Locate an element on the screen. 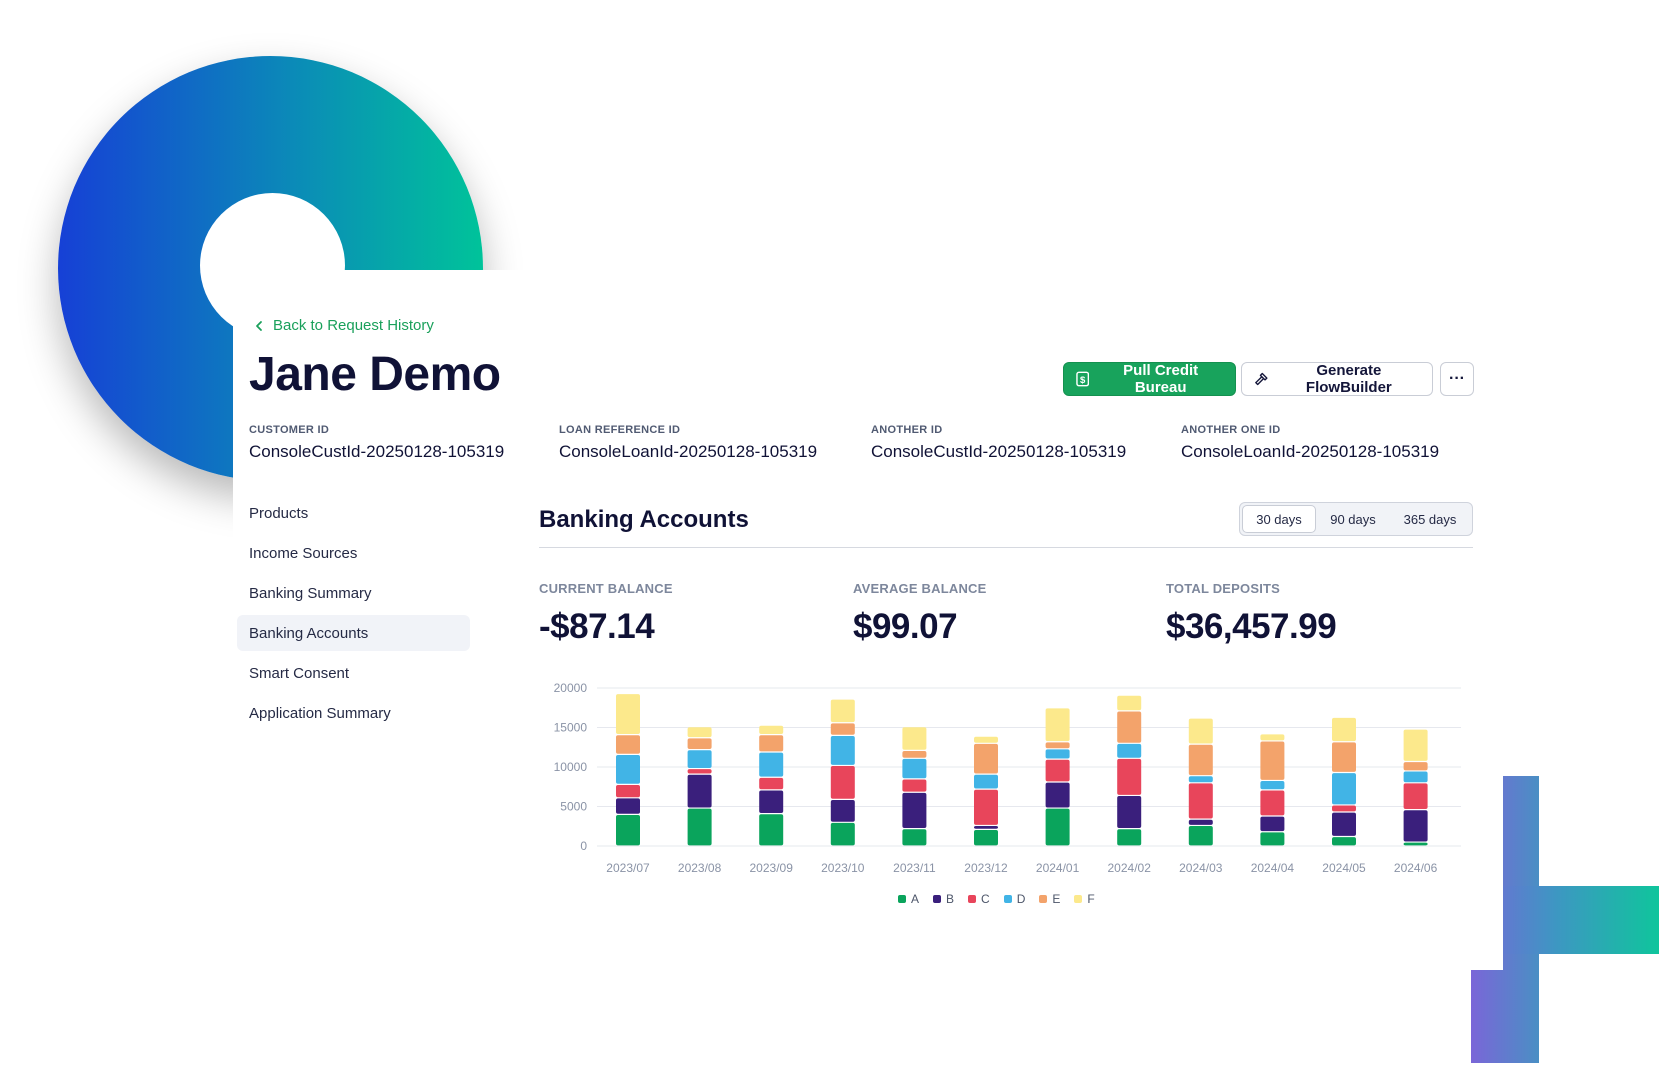 The image size is (1659, 1078). nav-item-income-sources: Income Sources is located at coordinates (353, 553).